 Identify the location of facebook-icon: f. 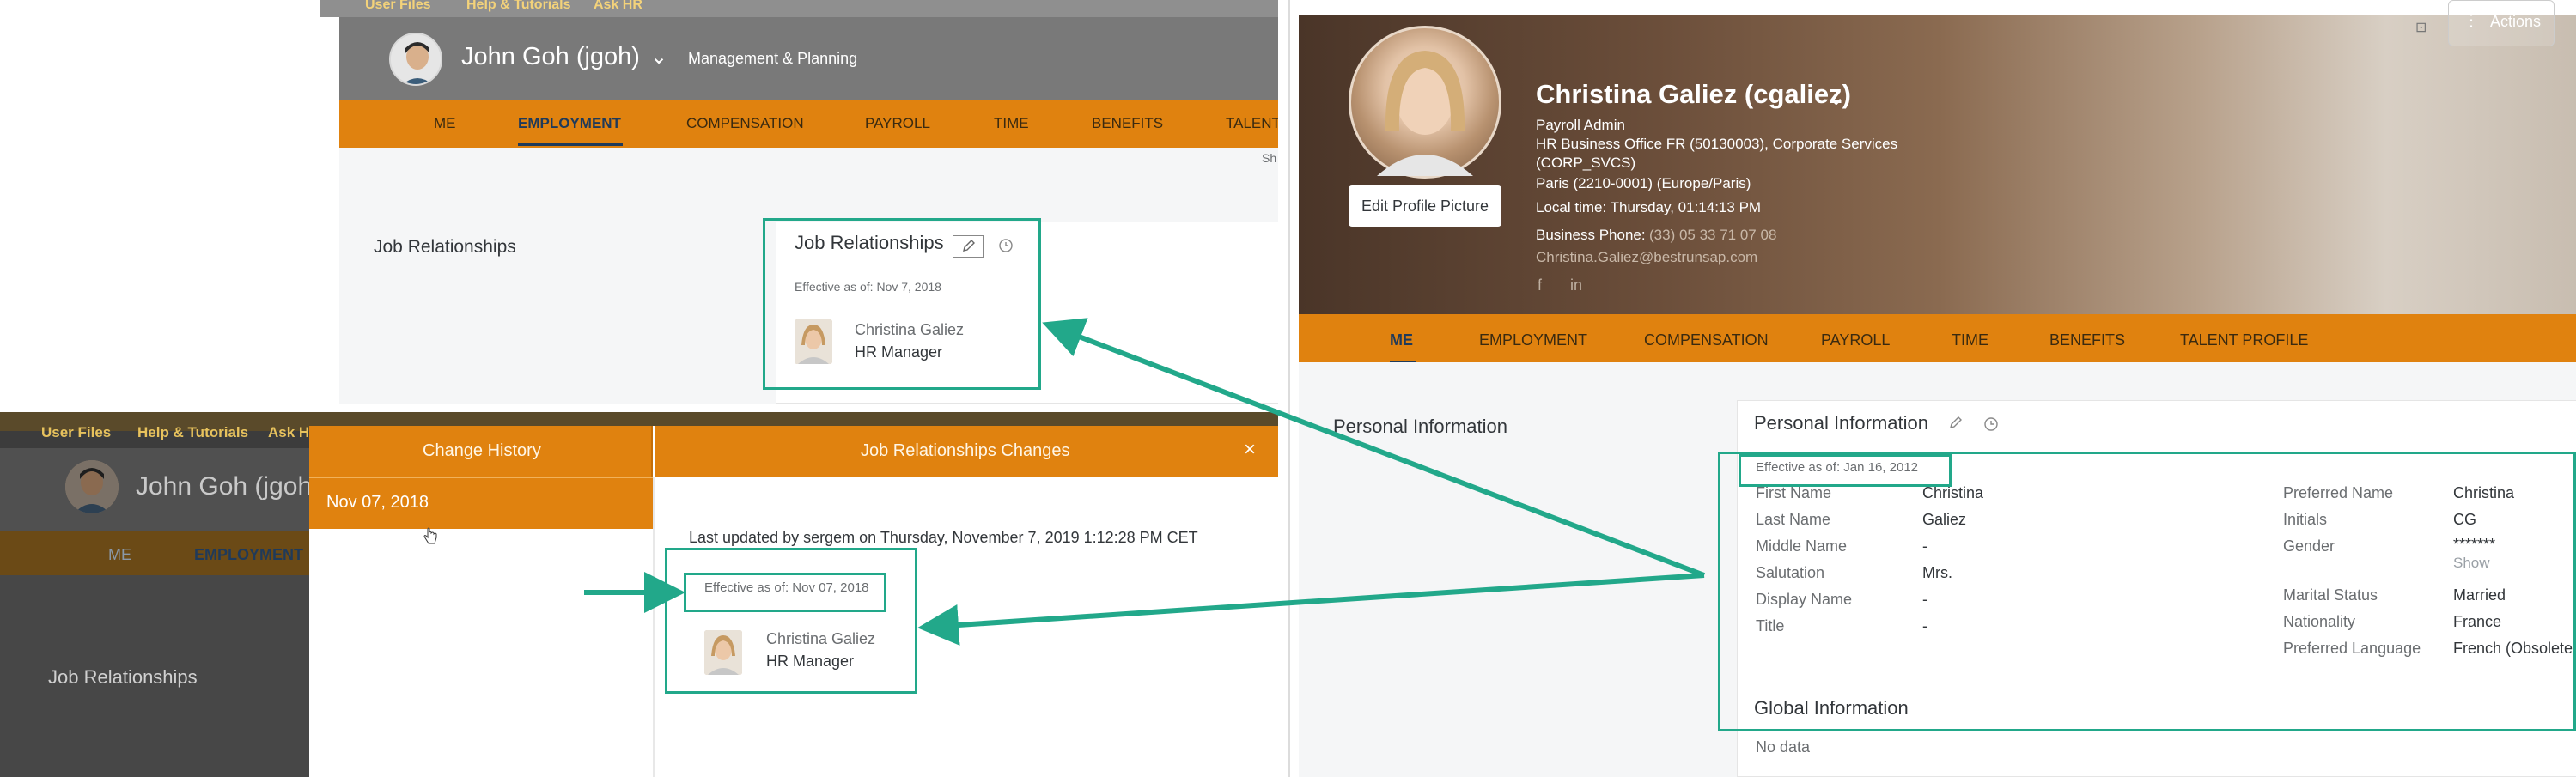
(1540, 285).